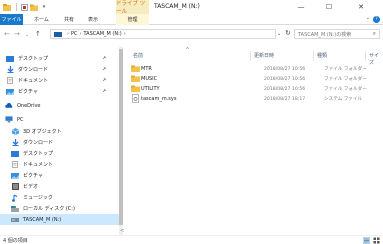  I want to click on customize-toolbar-icon: ▾, so click(44, 7).